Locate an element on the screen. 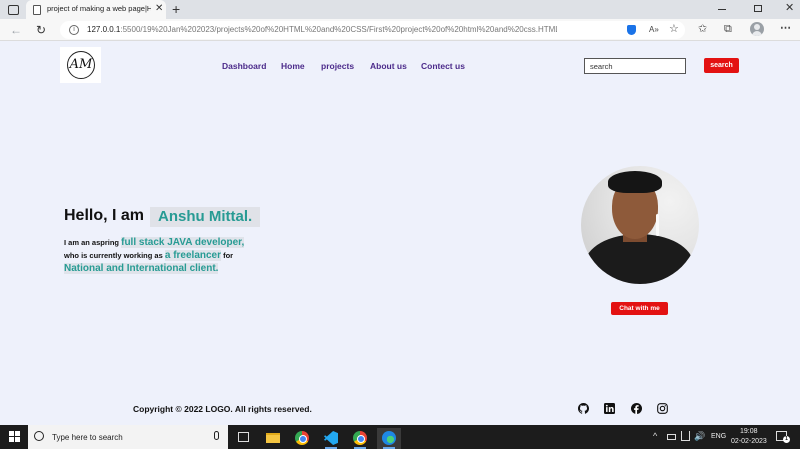 Image resolution: width=800 pixels, height=449 pixels. browser-tab: project of making a web page|H ✕ is located at coordinates (96, 9).